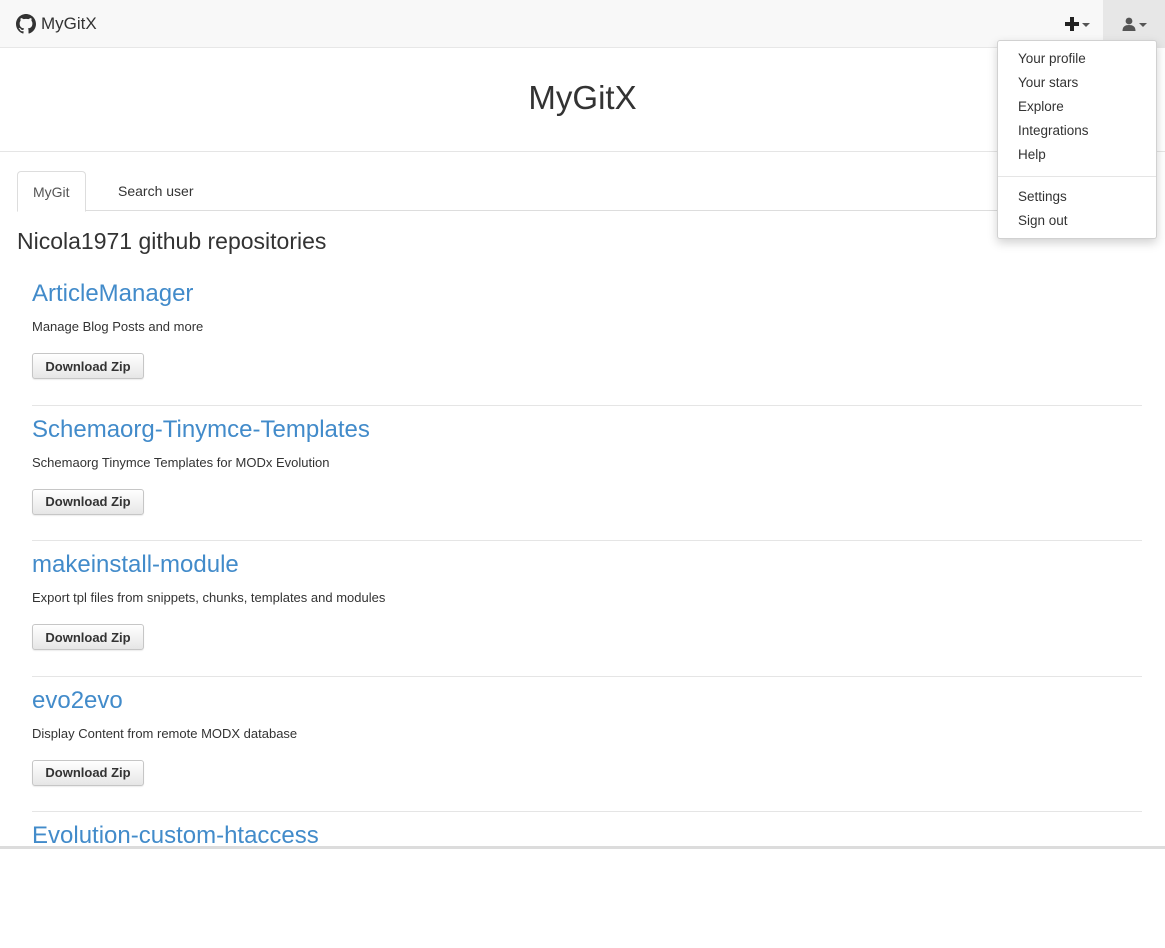 The height and width of the screenshot is (948, 1165). Describe the element at coordinates (172, 241) in the screenshot. I see `repositories-heading: Nicola1971 github repositories` at that location.